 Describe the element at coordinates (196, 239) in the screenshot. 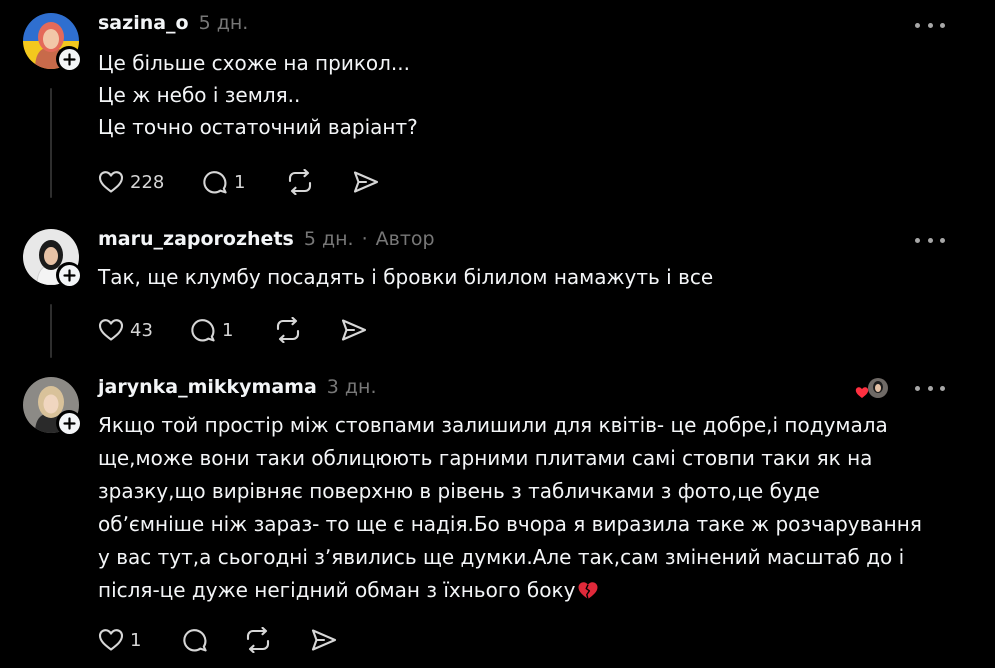

I see `username: maru_zaporozhets` at that location.